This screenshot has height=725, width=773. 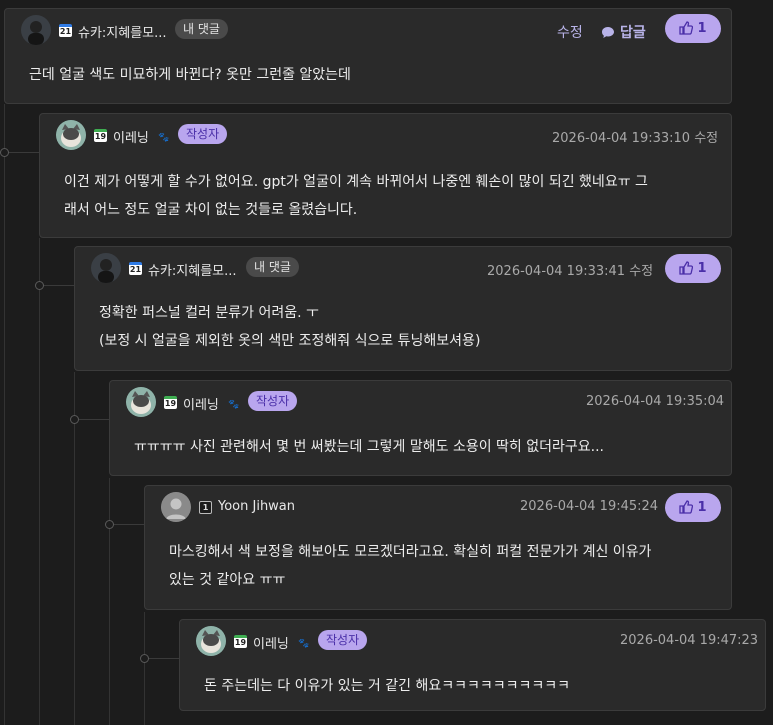 I want to click on reply-button: 답글, so click(x=623, y=32).